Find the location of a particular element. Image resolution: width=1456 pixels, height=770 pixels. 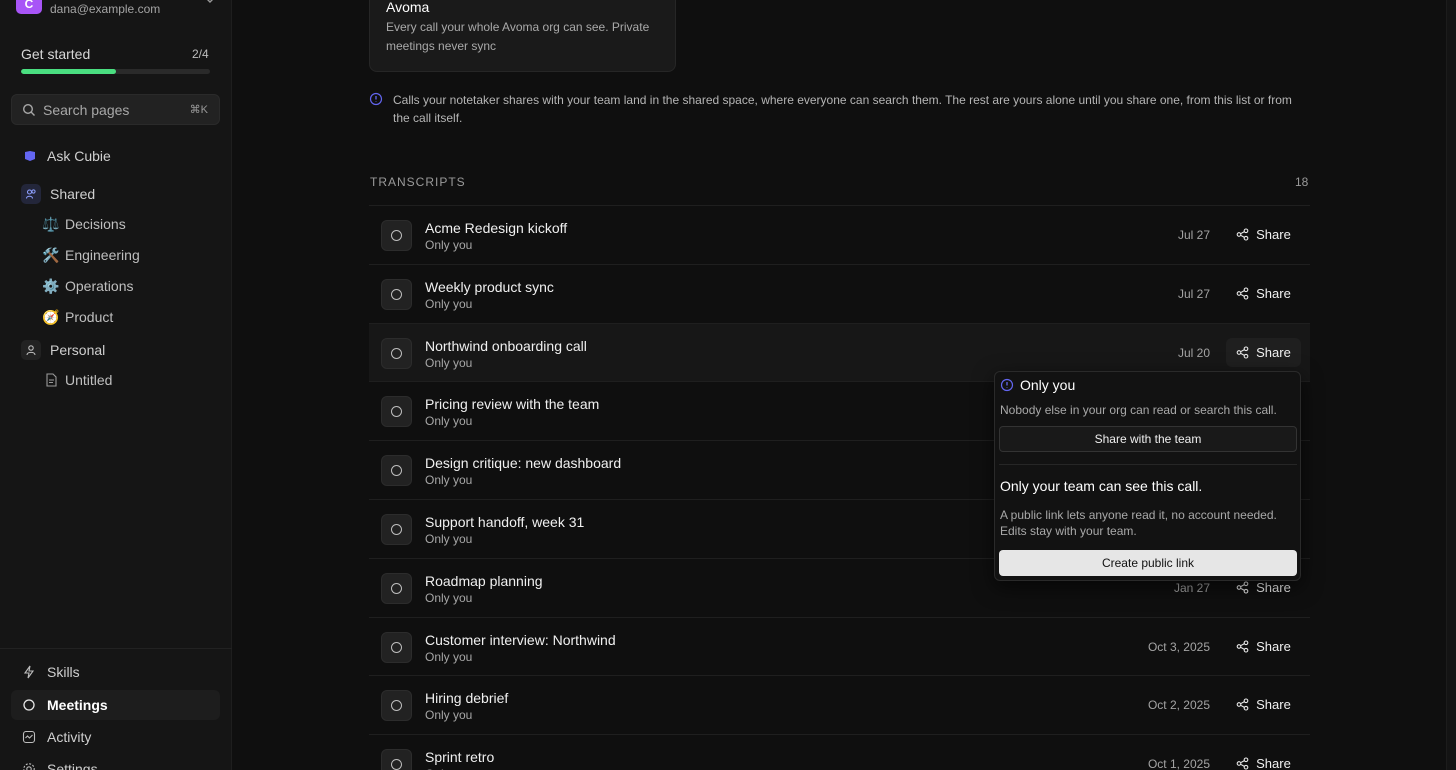

get-started-label: Get started is located at coordinates (55, 54).